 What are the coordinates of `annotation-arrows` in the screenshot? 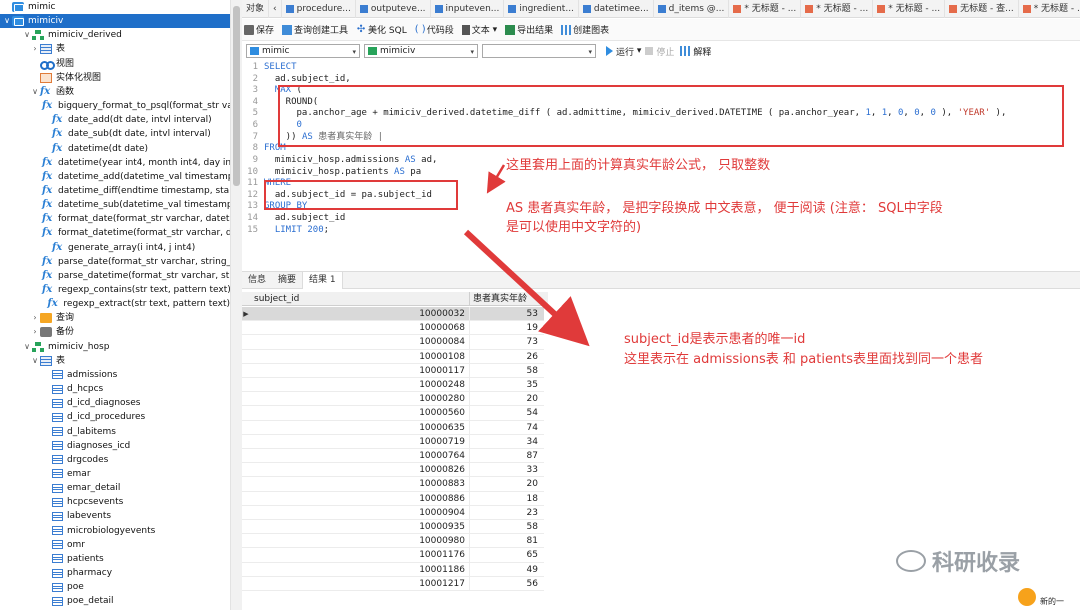 It's located at (526, 255).